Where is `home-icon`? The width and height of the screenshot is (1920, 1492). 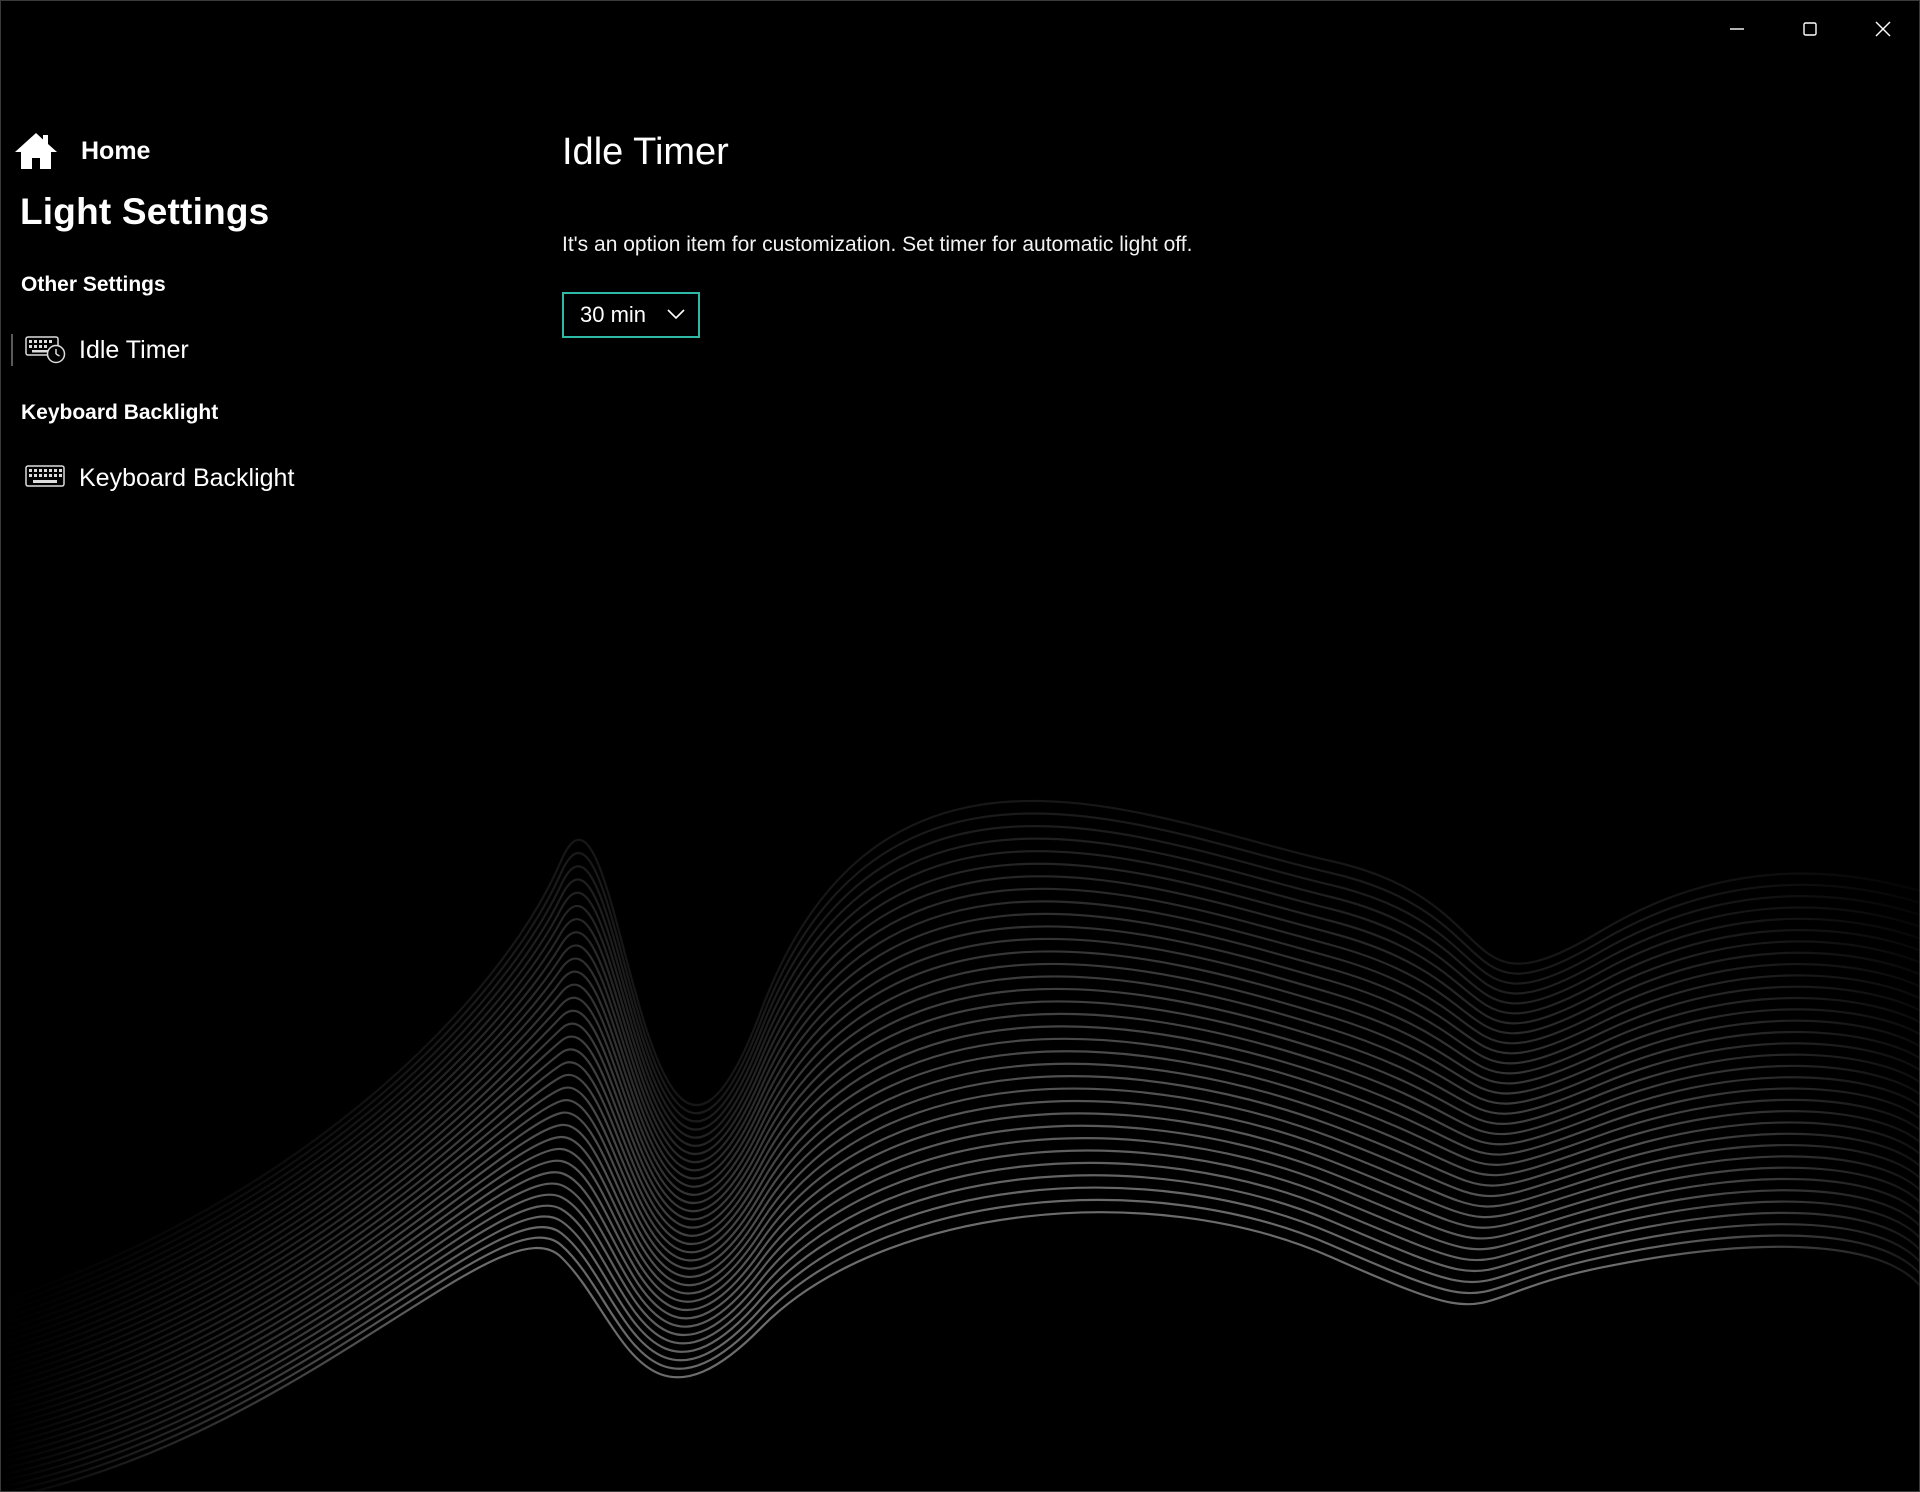
home-icon is located at coordinates (36, 151).